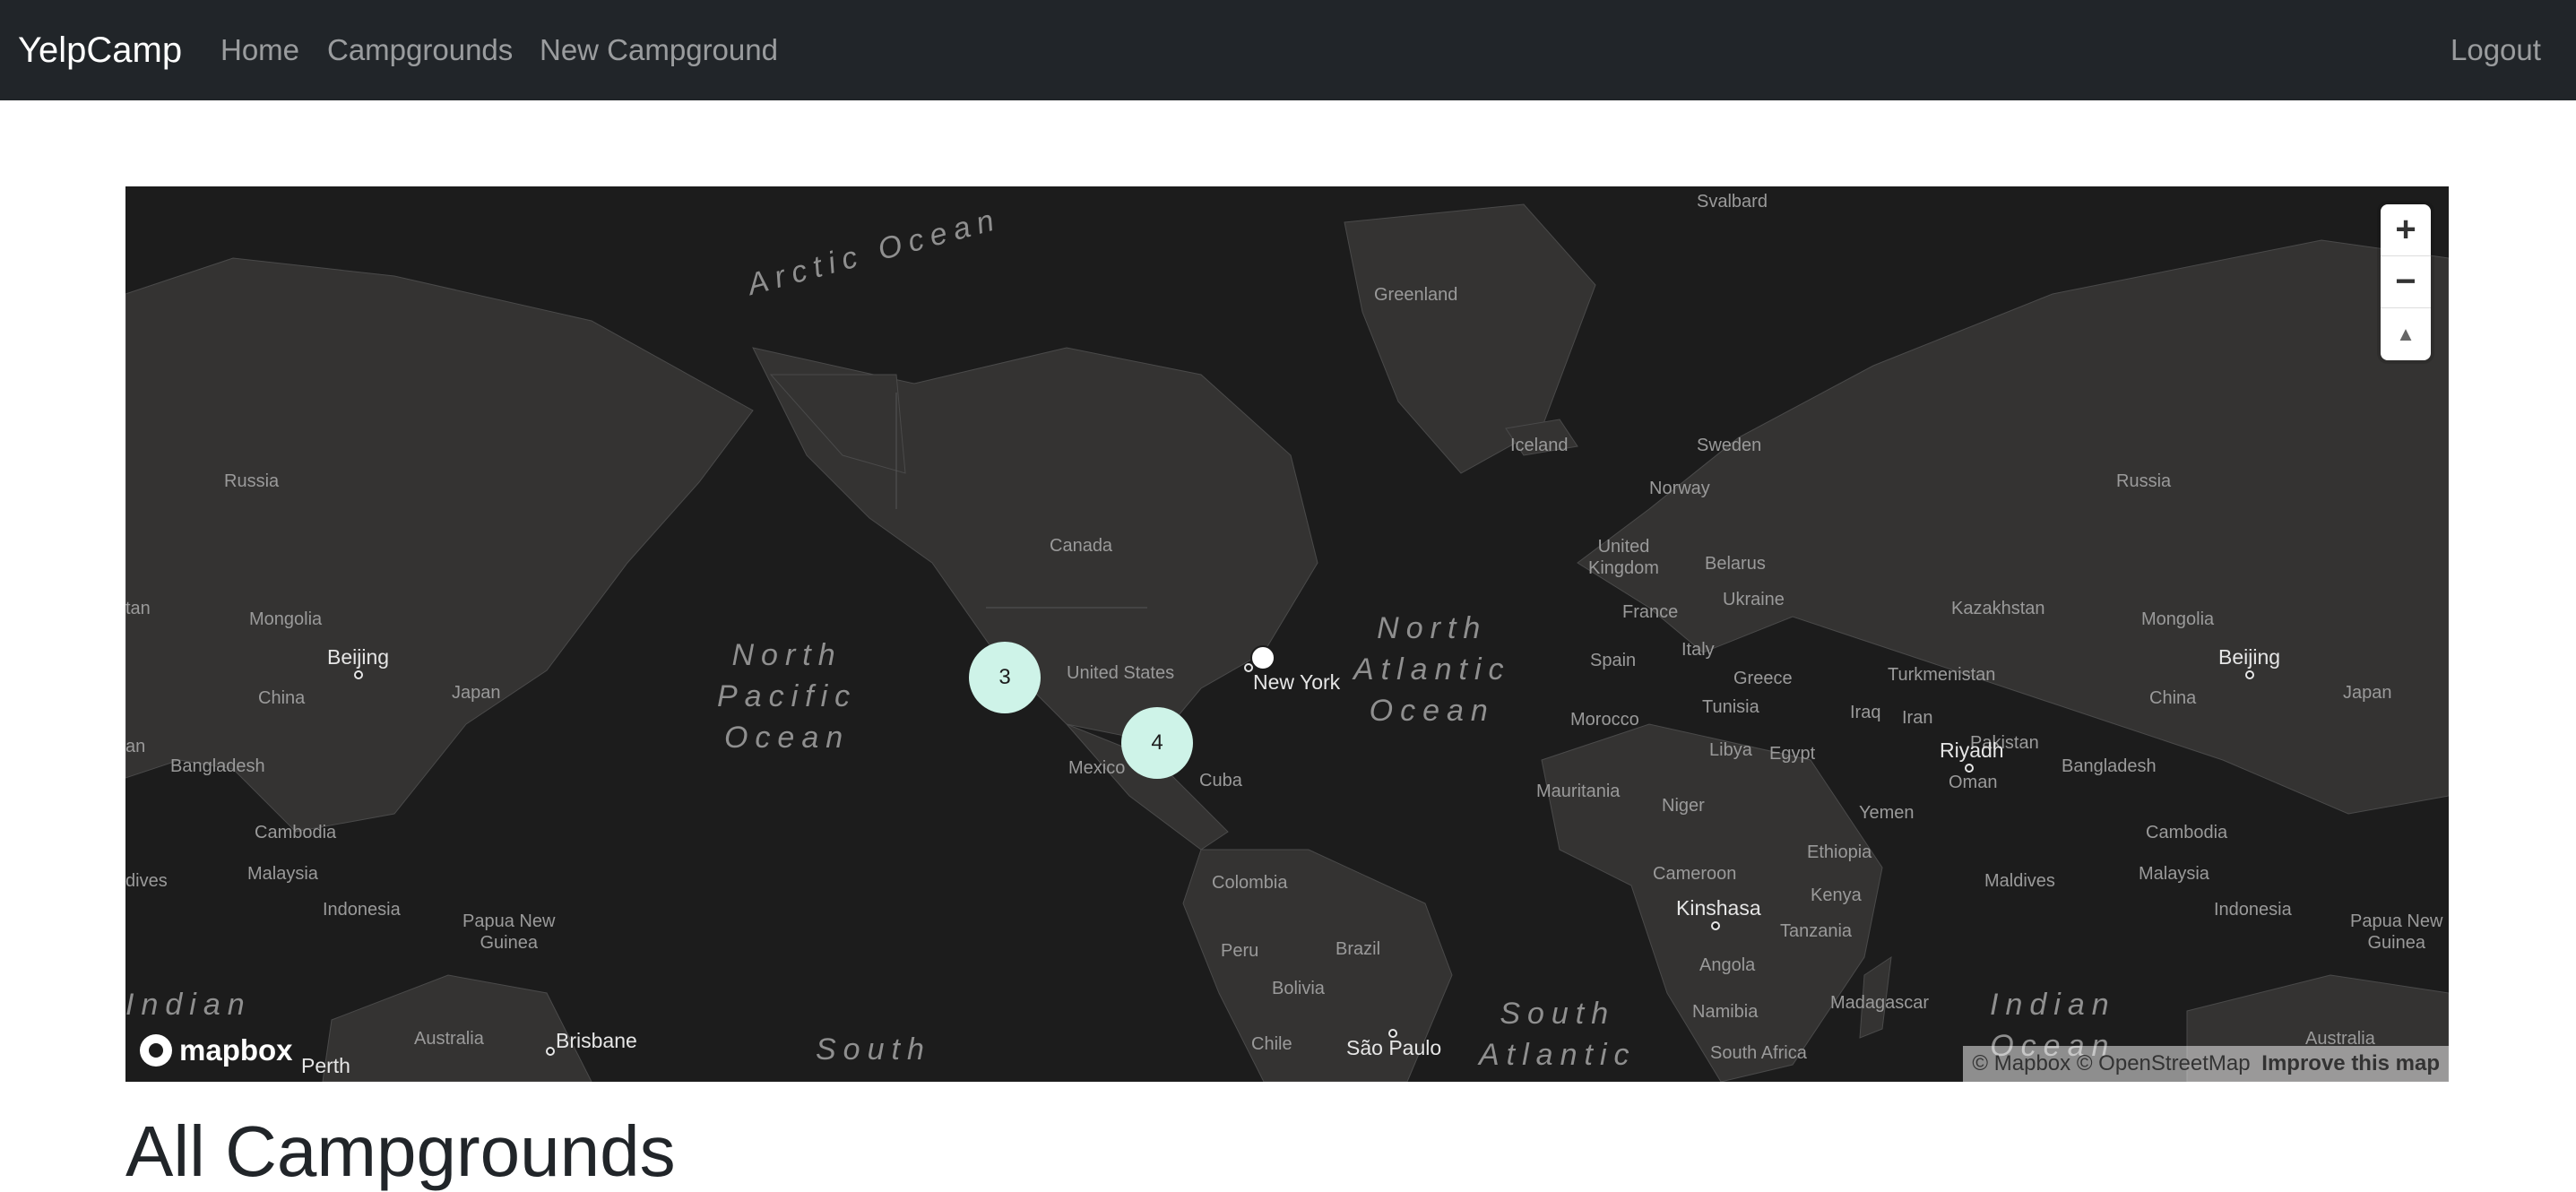  I want to click on city-dot-beijing-right, so click(2249, 674).